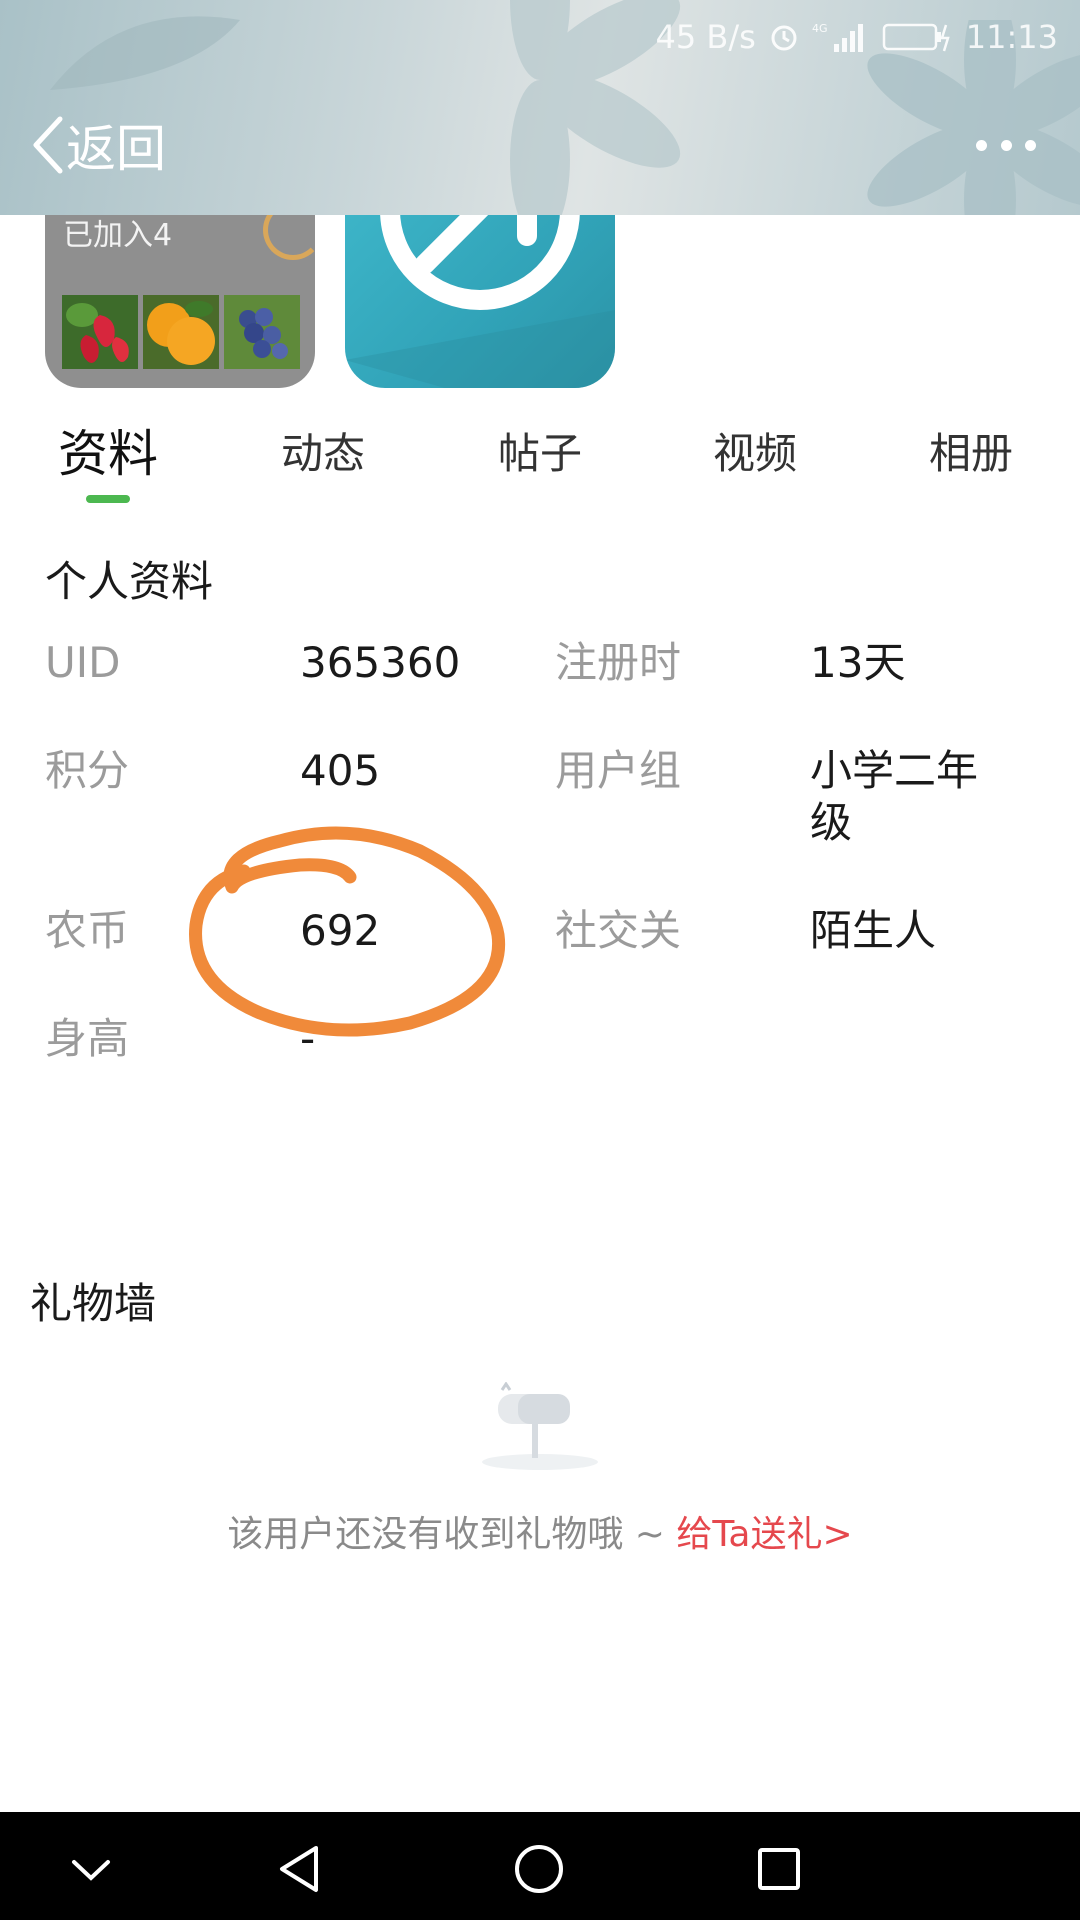  Describe the element at coordinates (323, 450) in the screenshot. I see `tab-activity: 动态` at that location.